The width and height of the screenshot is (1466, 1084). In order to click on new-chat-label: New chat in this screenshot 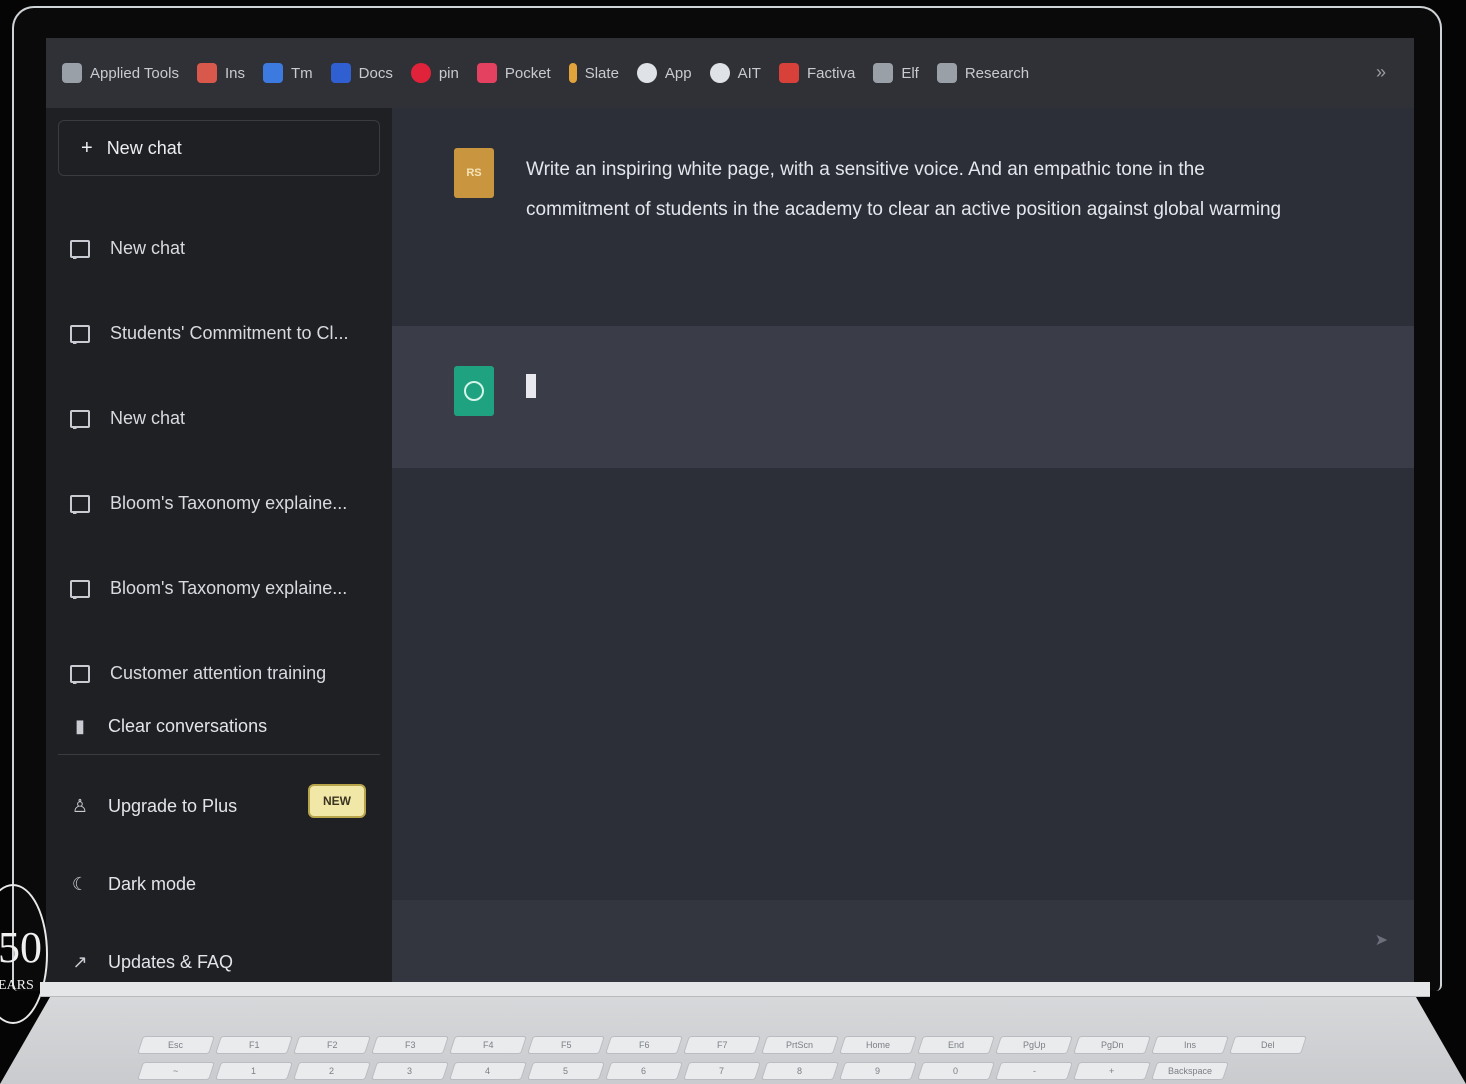, I will do `click(144, 147)`.